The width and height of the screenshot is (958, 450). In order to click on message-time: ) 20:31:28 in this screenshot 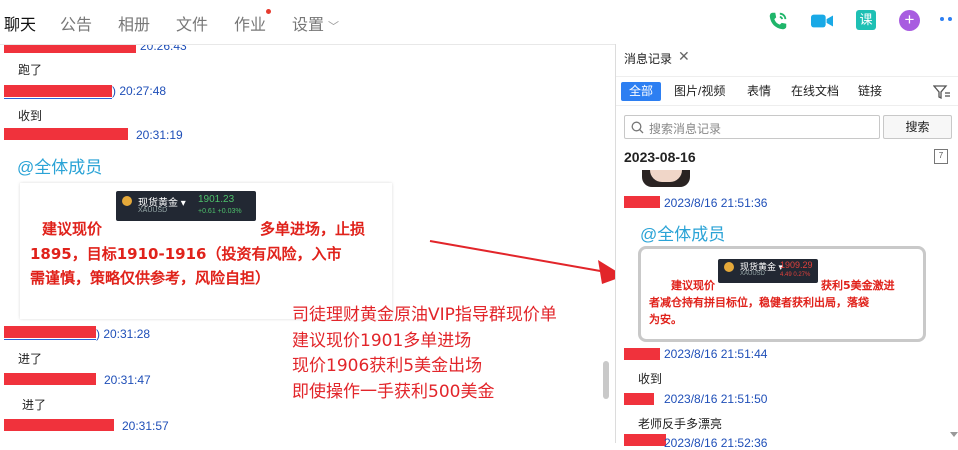, I will do `click(123, 334)`.